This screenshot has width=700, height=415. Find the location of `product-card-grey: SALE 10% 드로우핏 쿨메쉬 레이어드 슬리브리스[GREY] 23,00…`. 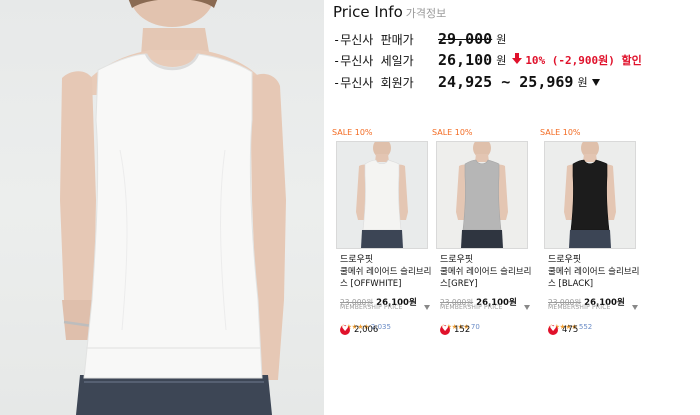

product-card-grey: SALE 10% 드로우핏 쿨메쉬 레이어드 슬리브리스[GREY] 23,00… is located at coordinates (484, 235).